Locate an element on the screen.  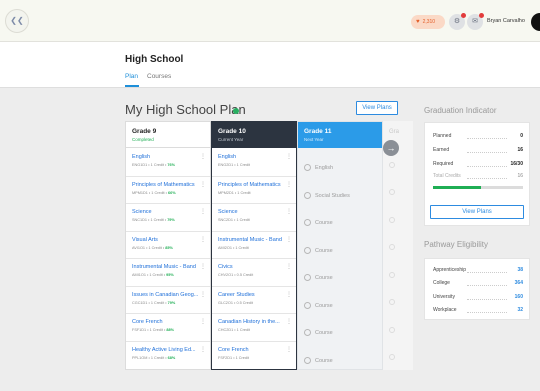
course-grade: 79% is located at coordinates (171, 302).